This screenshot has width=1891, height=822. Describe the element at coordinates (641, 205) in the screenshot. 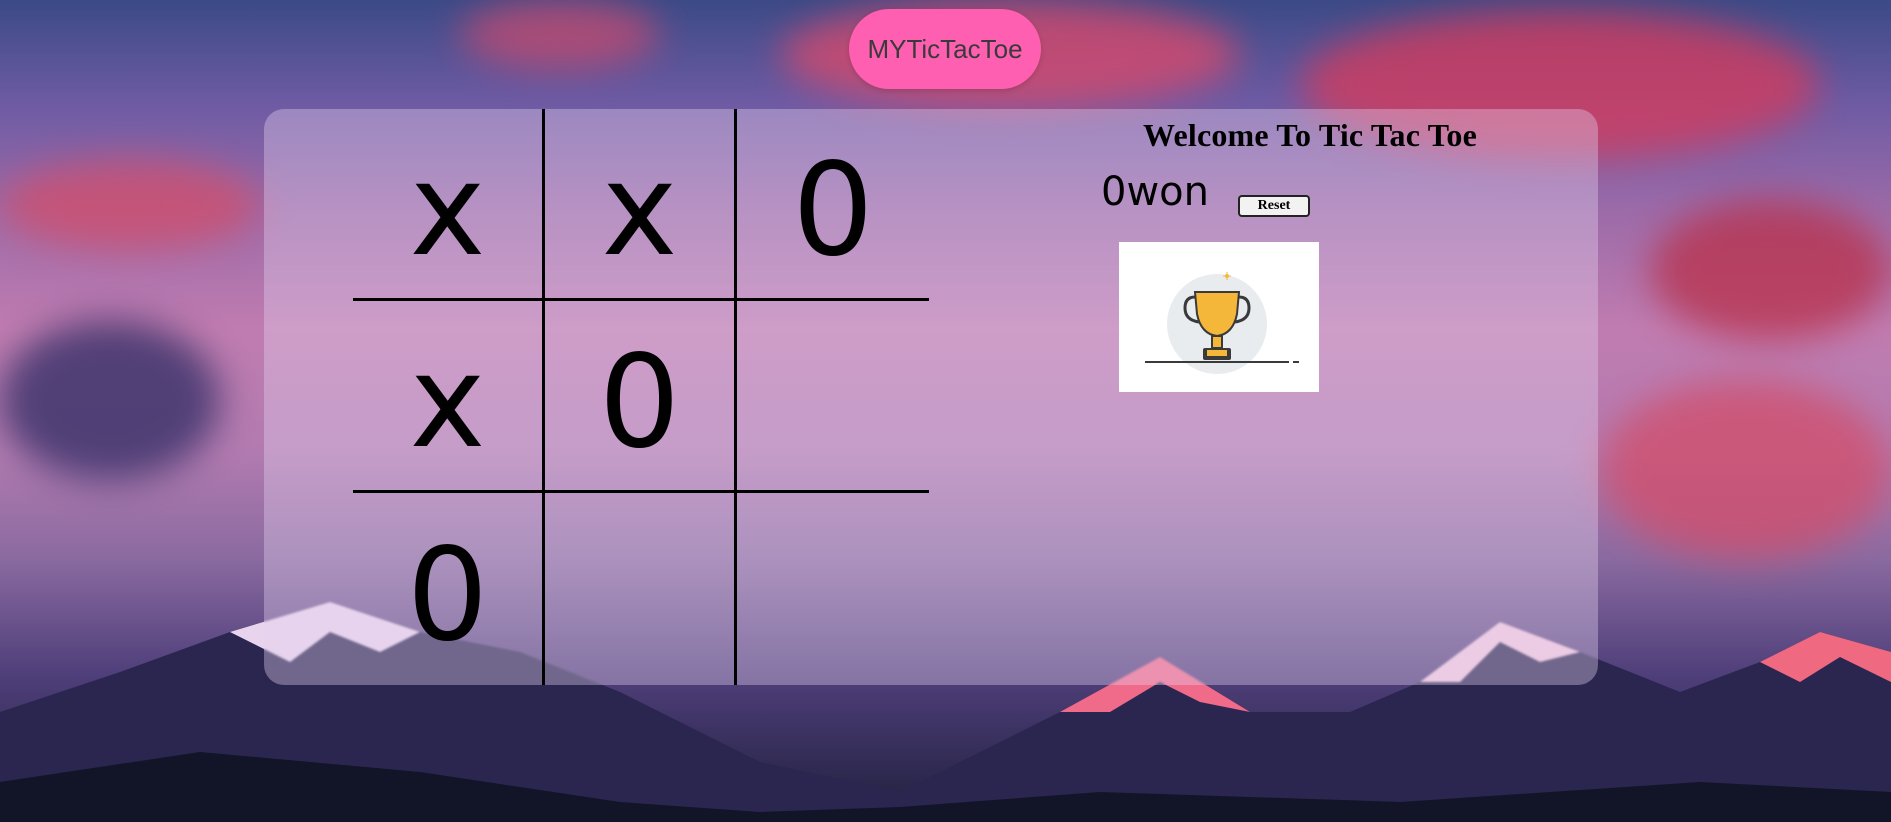

I see `board-cell-0-1: x` at that location.